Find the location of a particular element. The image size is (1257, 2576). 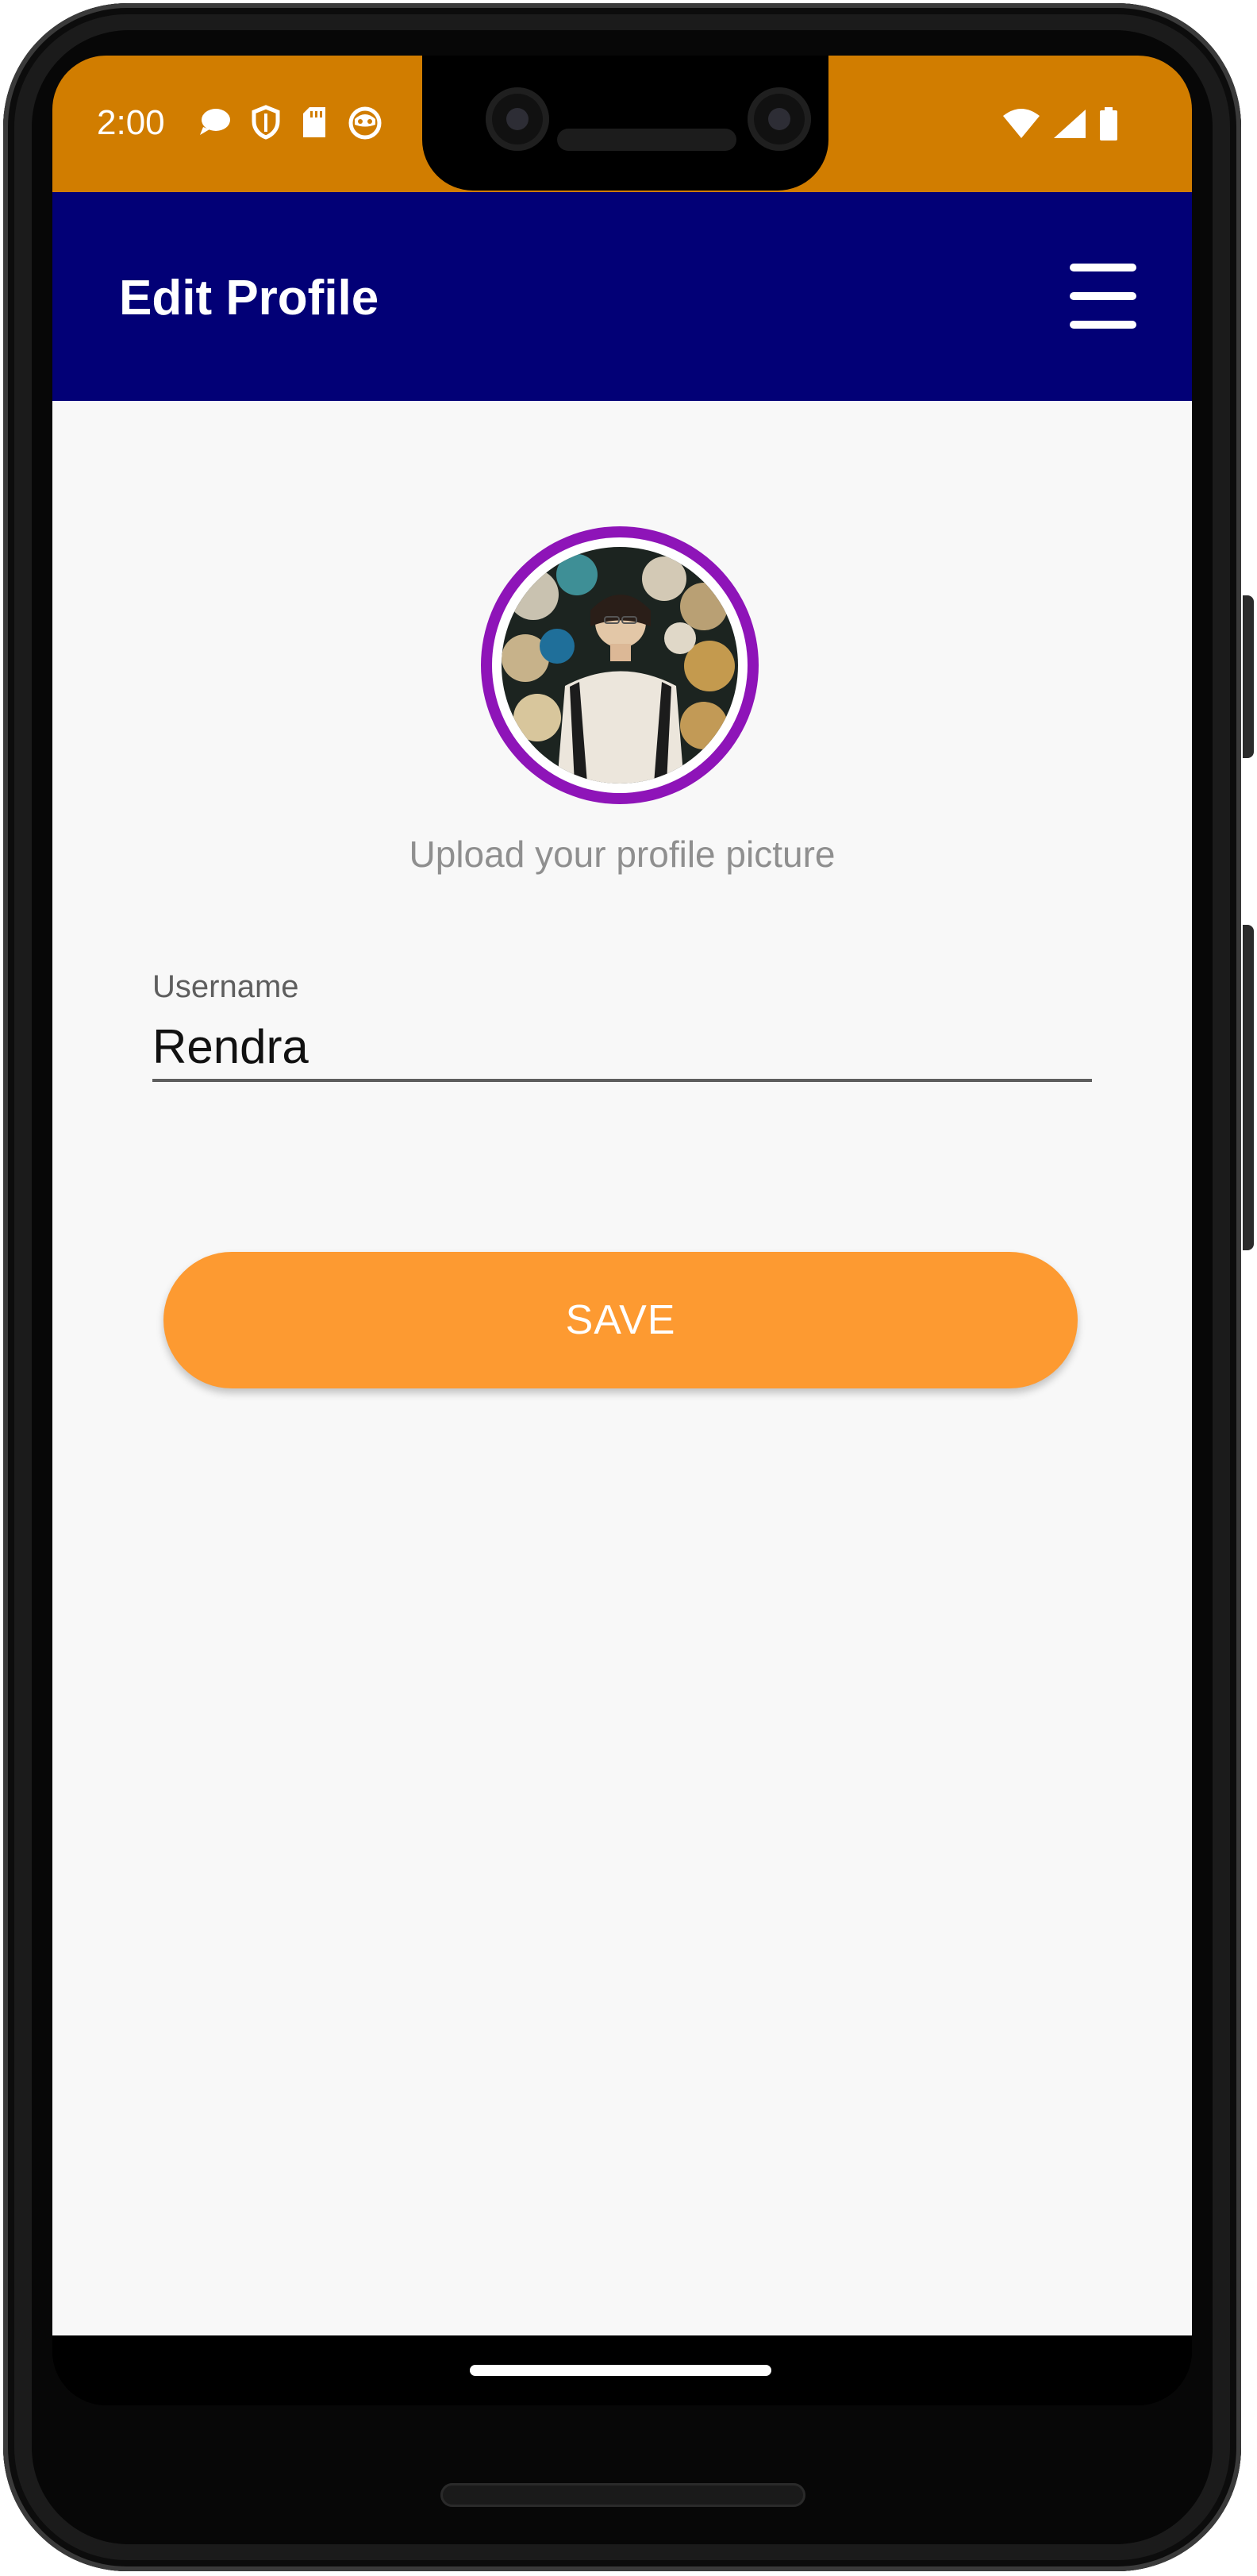

username-field is located at coordinates (622, 1048).